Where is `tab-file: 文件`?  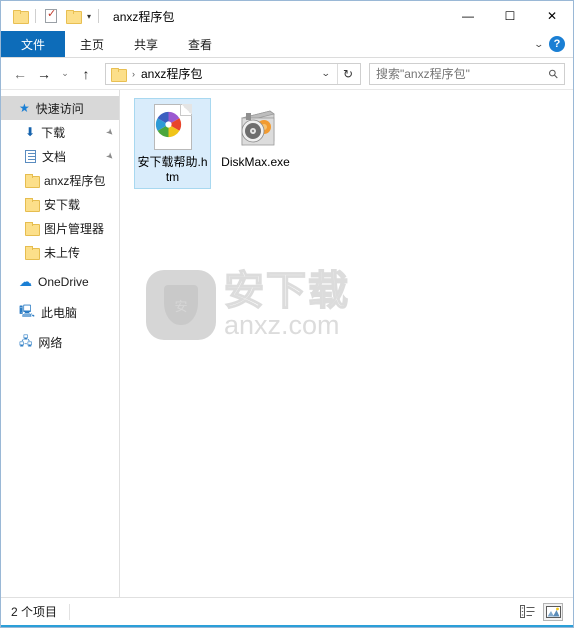
tab-file: 文件 is located at coordinates (33, 44).